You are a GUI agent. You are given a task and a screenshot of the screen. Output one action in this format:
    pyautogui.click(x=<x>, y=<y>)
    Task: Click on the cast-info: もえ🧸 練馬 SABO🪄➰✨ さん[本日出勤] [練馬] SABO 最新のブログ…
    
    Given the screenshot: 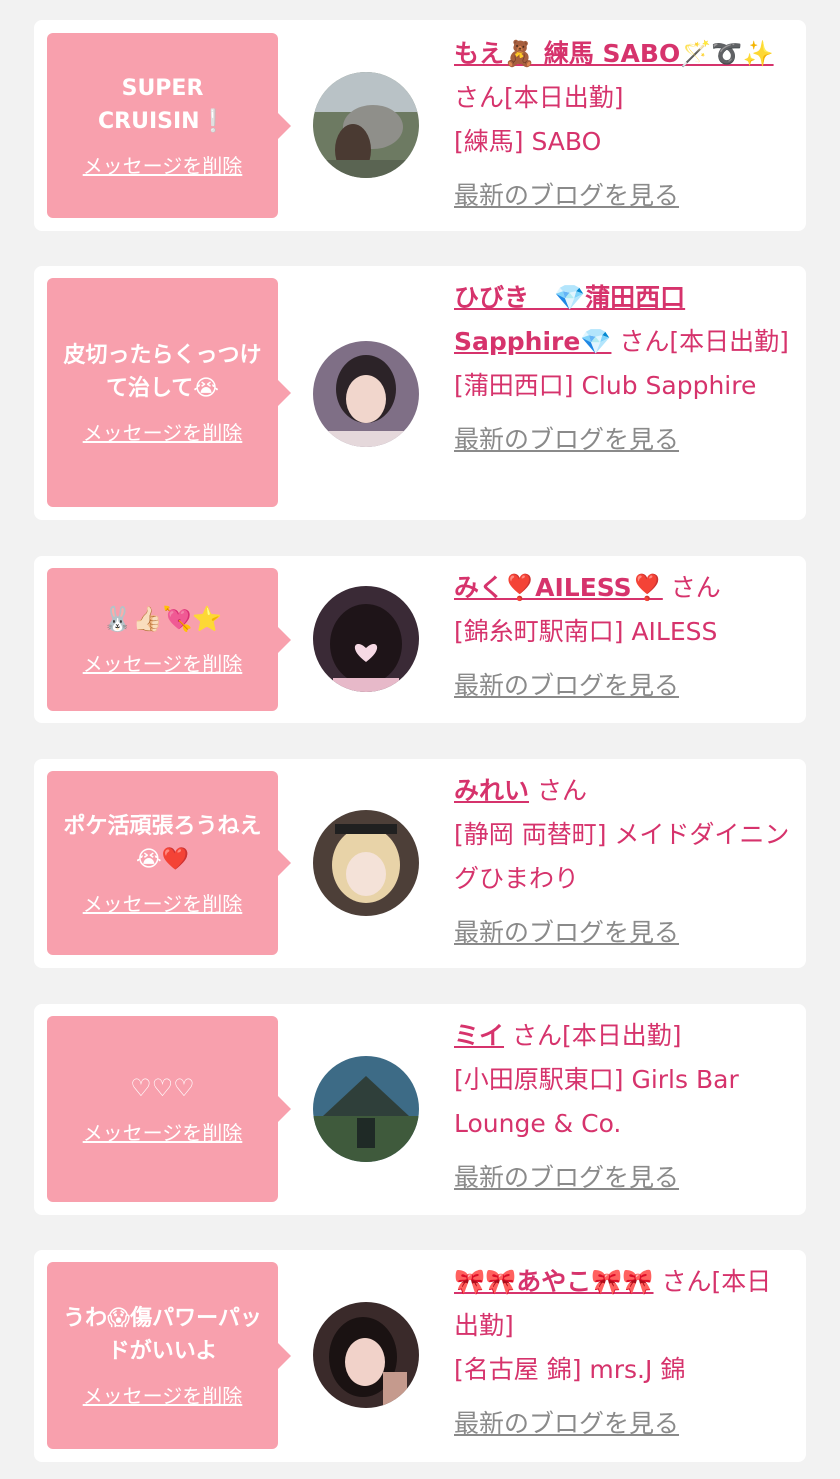 What is the action you would take?
    pyautogui.click(x=624, y=125)
    